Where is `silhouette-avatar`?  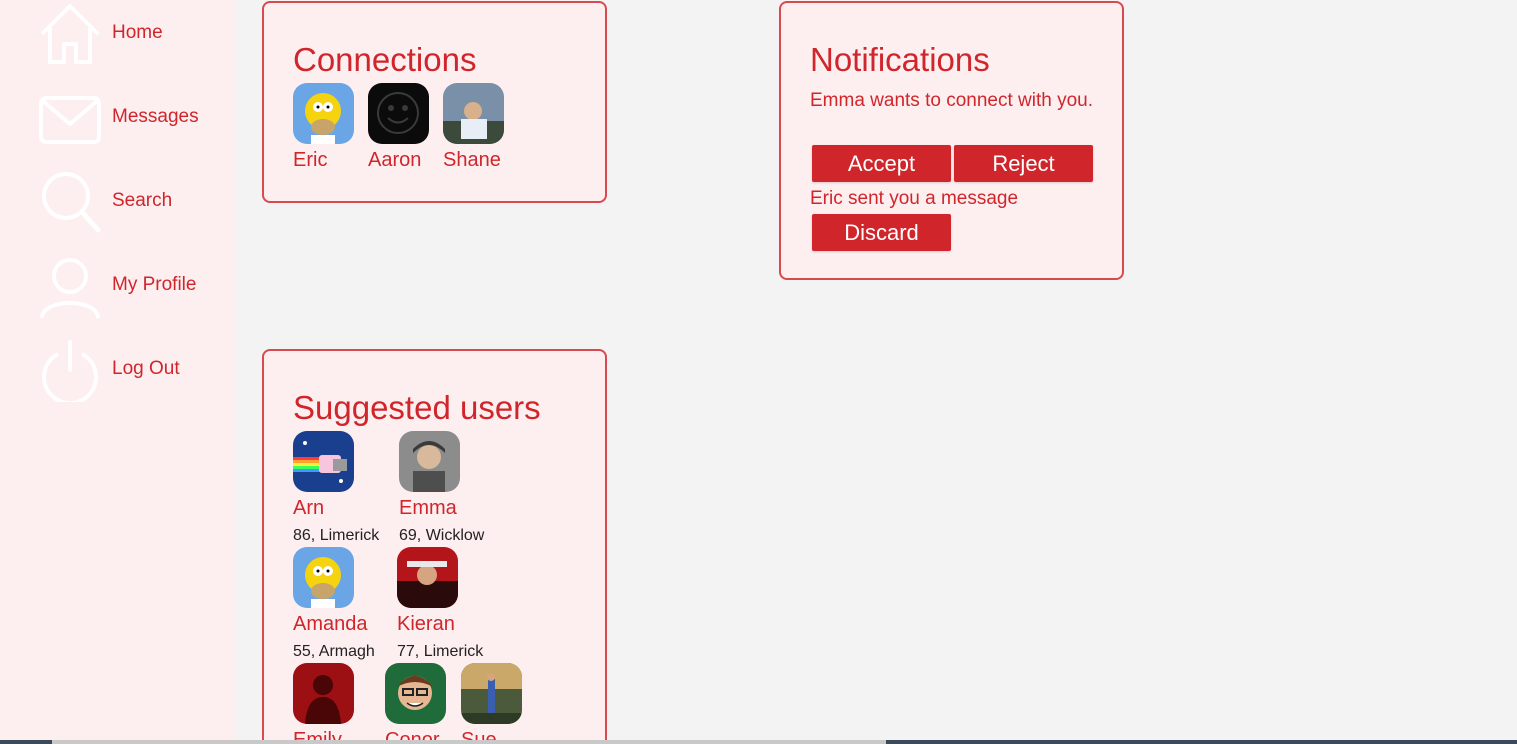
silhouette-avatar is located at coordinates (323, 693).